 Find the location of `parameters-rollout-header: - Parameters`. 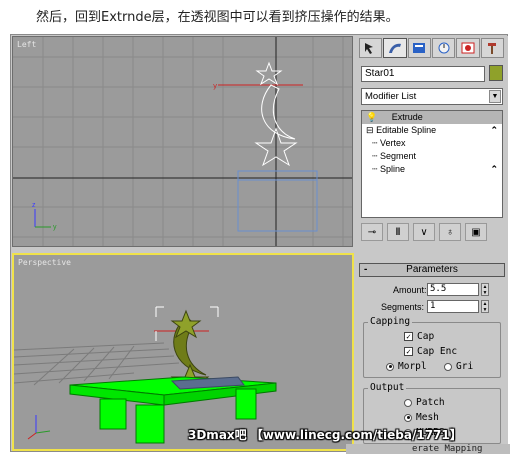

parameters-rollout-header: - Parameters is located at coordinates (432, 270).